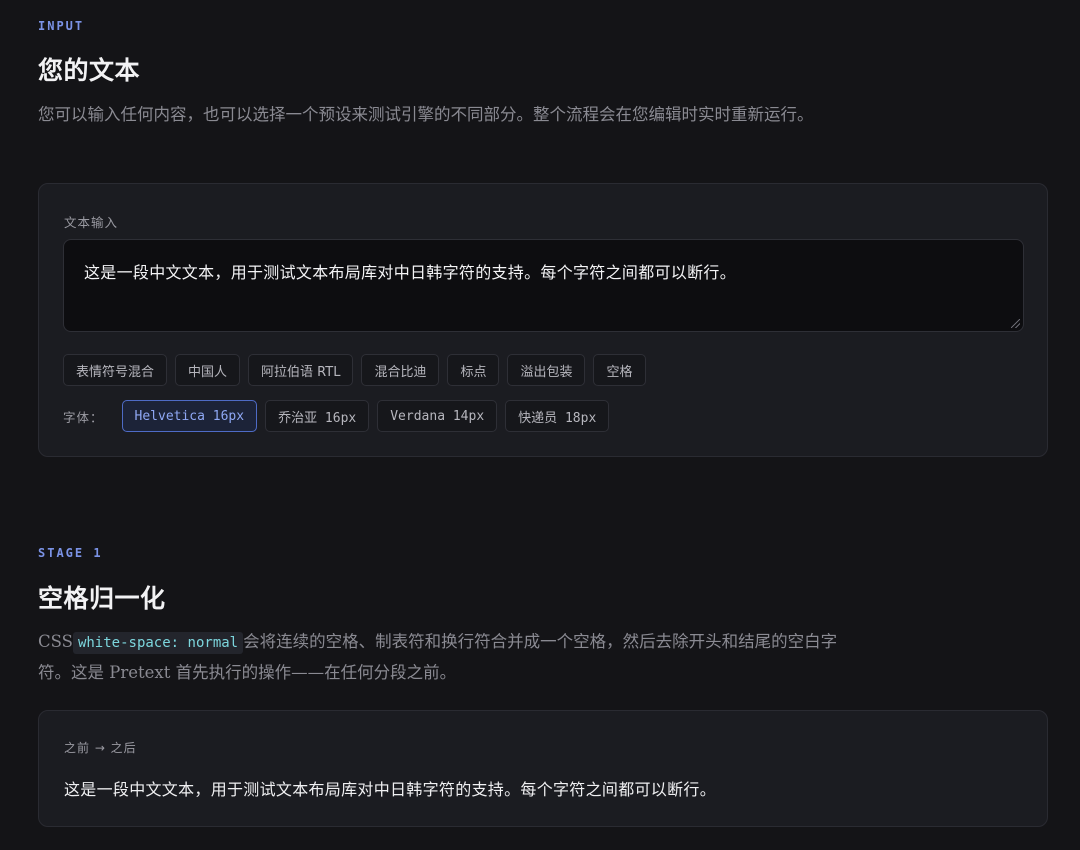 This screenshot has width=1080, height=850. What do you see at coordinates (189, 416) in the screenshot?
I see `font-helvetica-button: Helvetica 16px` at bounding box center [189, 416].